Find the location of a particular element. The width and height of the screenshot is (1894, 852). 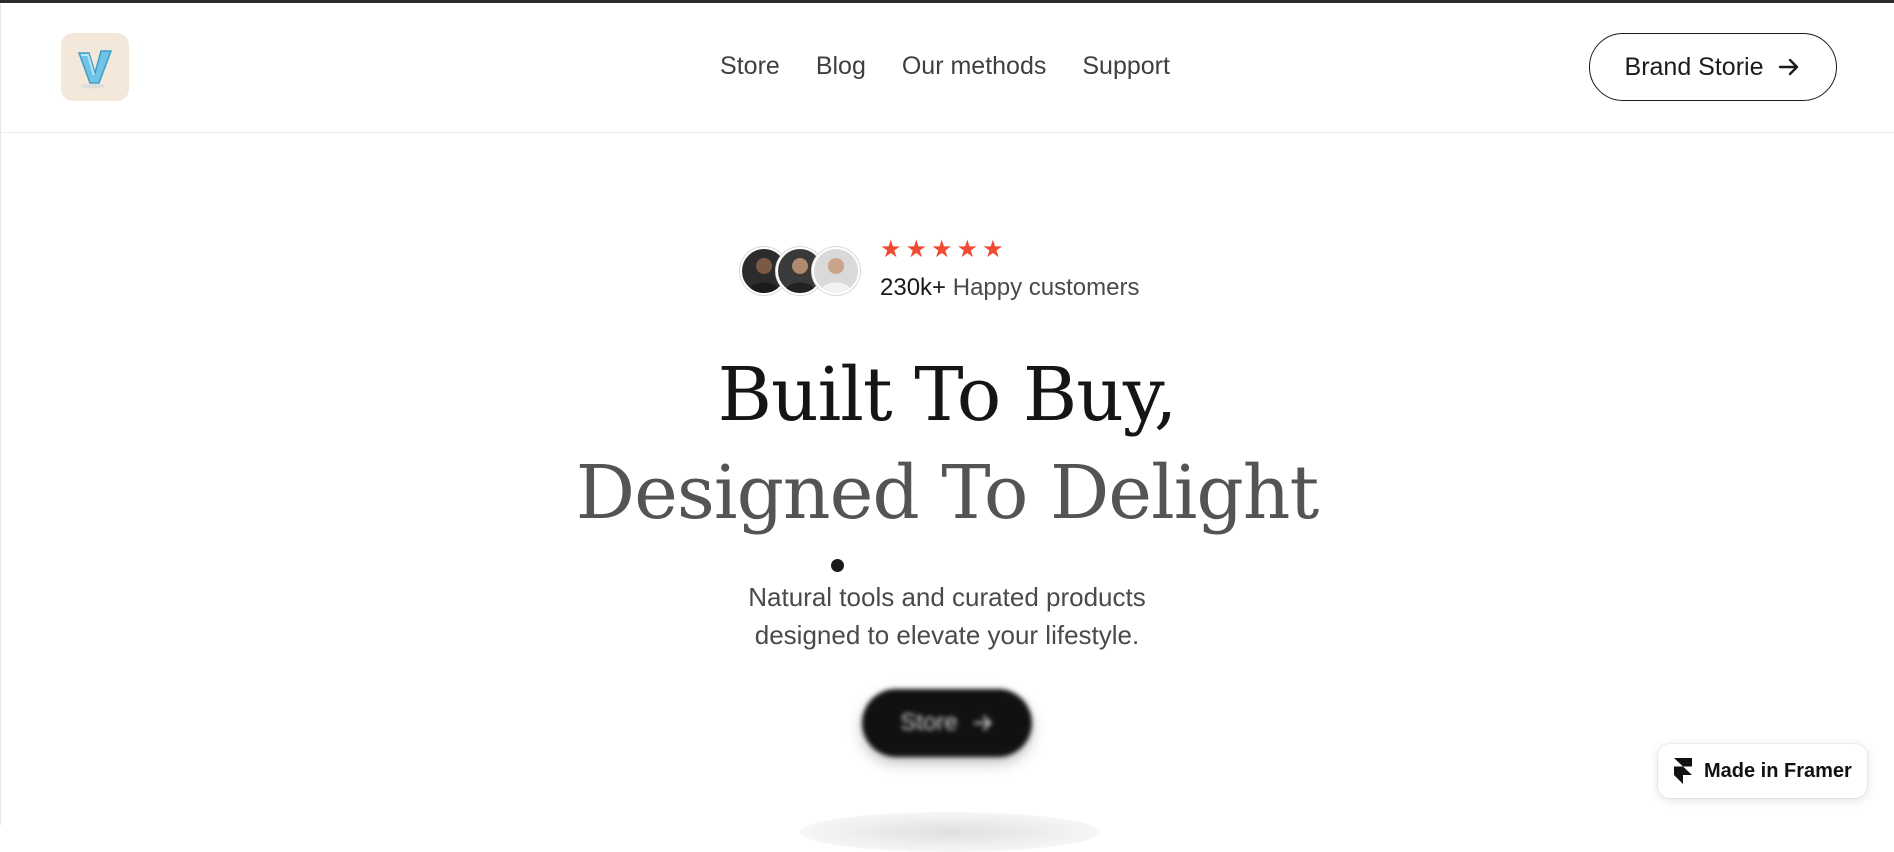

nav-link-store: Store is located at coordinates (750, 66).